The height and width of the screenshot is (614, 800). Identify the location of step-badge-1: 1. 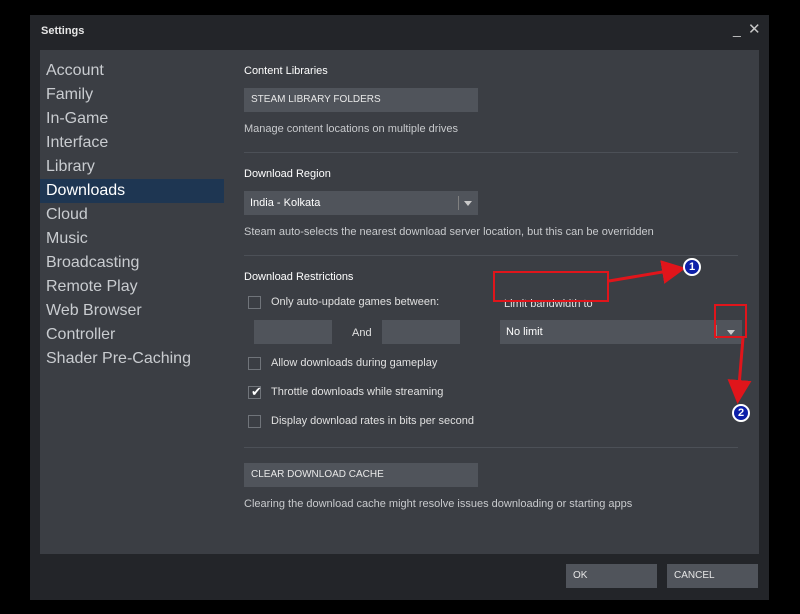
(692, 267).